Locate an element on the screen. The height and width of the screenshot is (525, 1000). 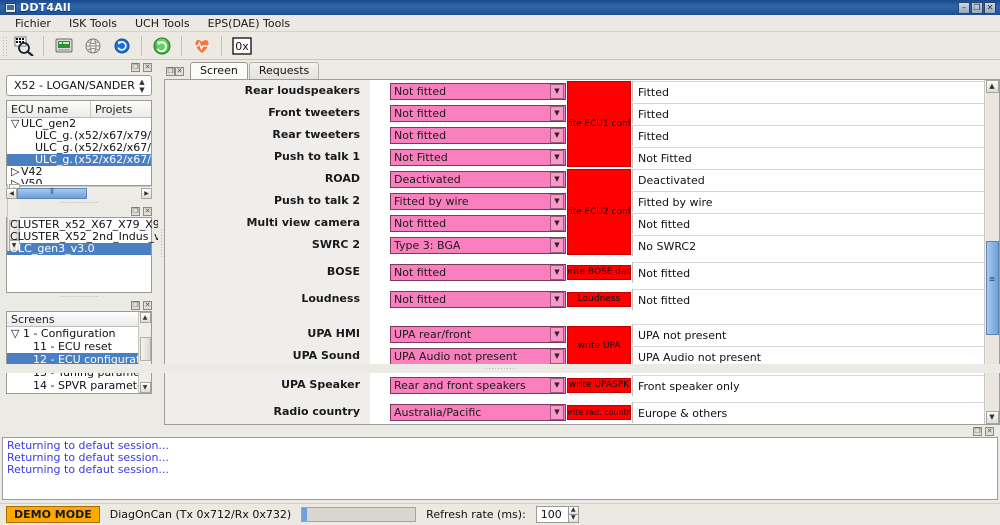
write-bose-data-button: write BOSE data is located at coordinates (599, 272).